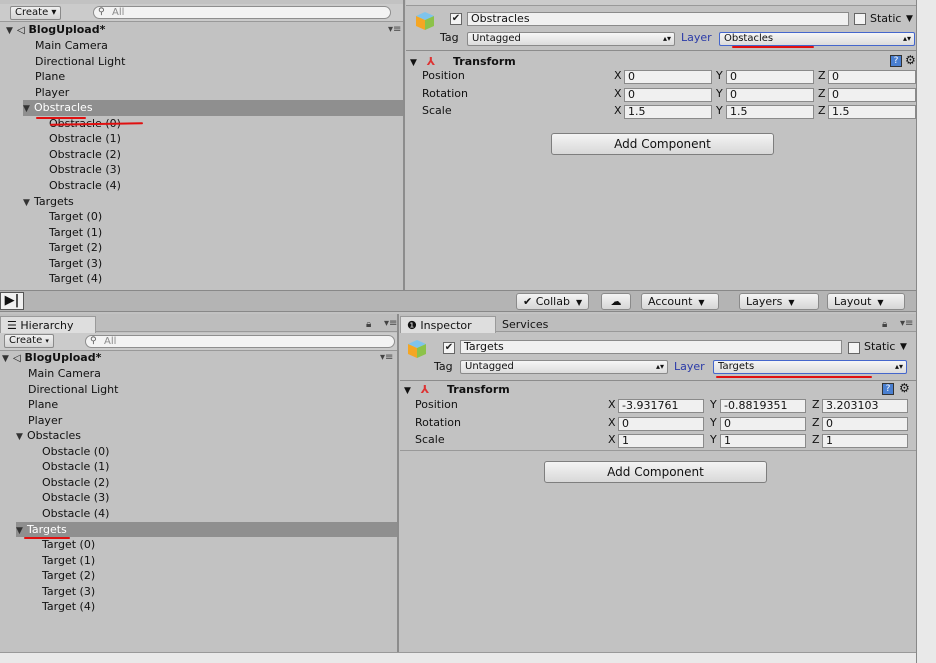  What do you see at coordinates (658, 19) in the screenshot?
I see `object-name-field: Obstracles` at bounding box center [658, 19].